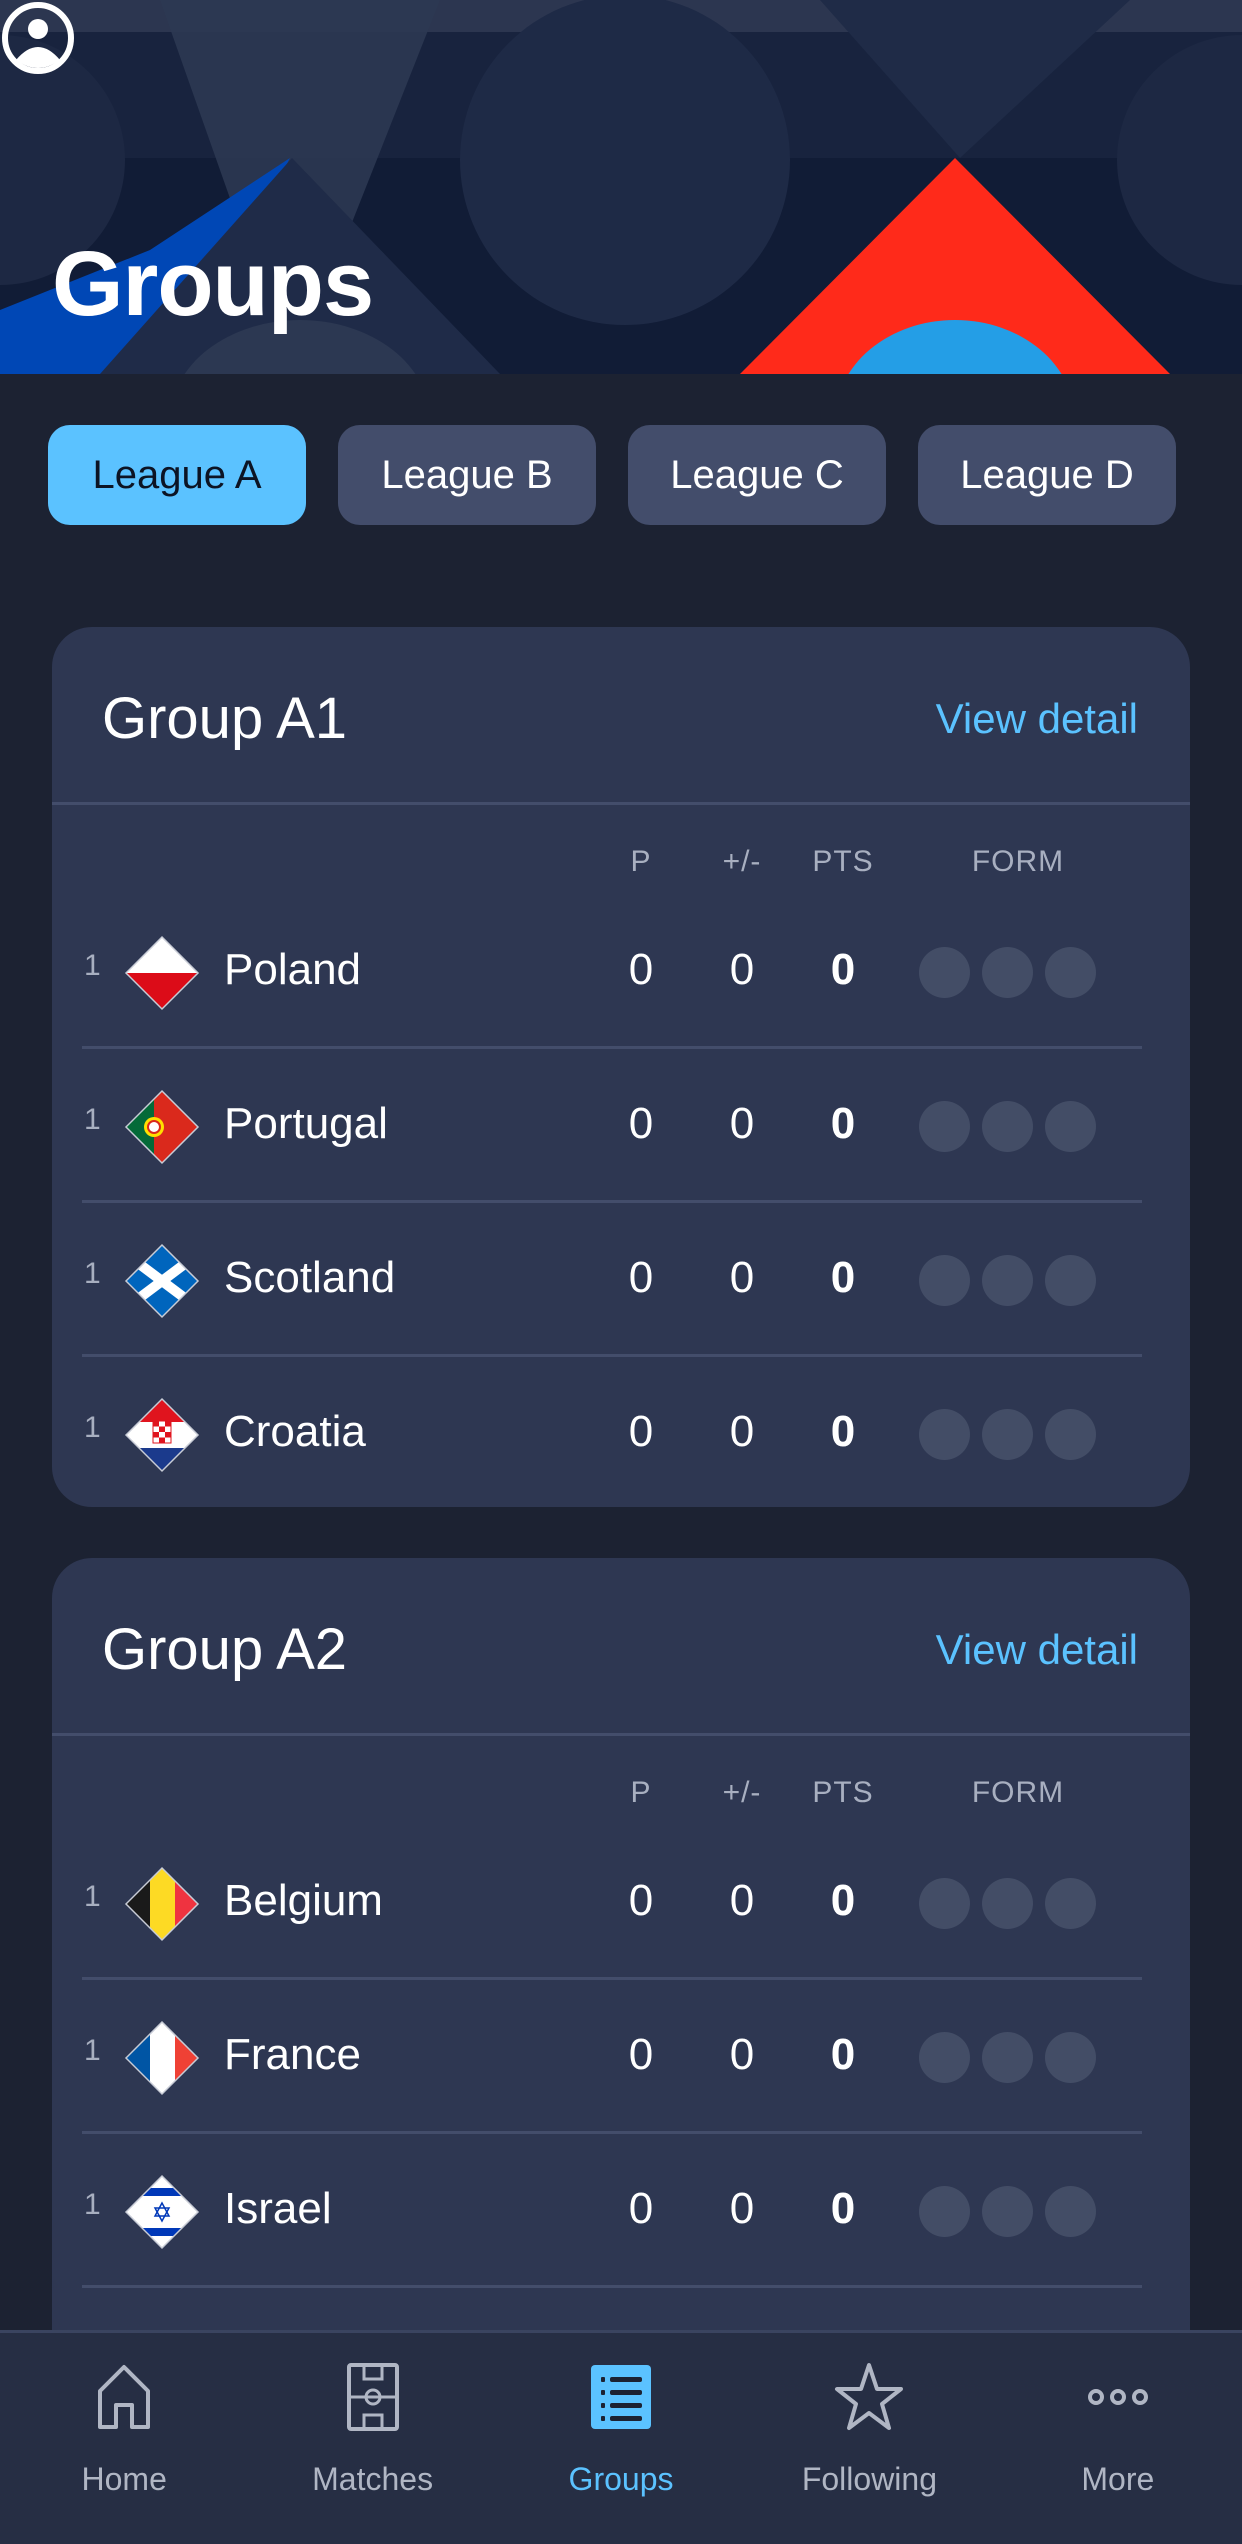 This screenshot has width=1242, height=2544. I want to click on league-tabs: League A League B League C League D, so click(612, 475).